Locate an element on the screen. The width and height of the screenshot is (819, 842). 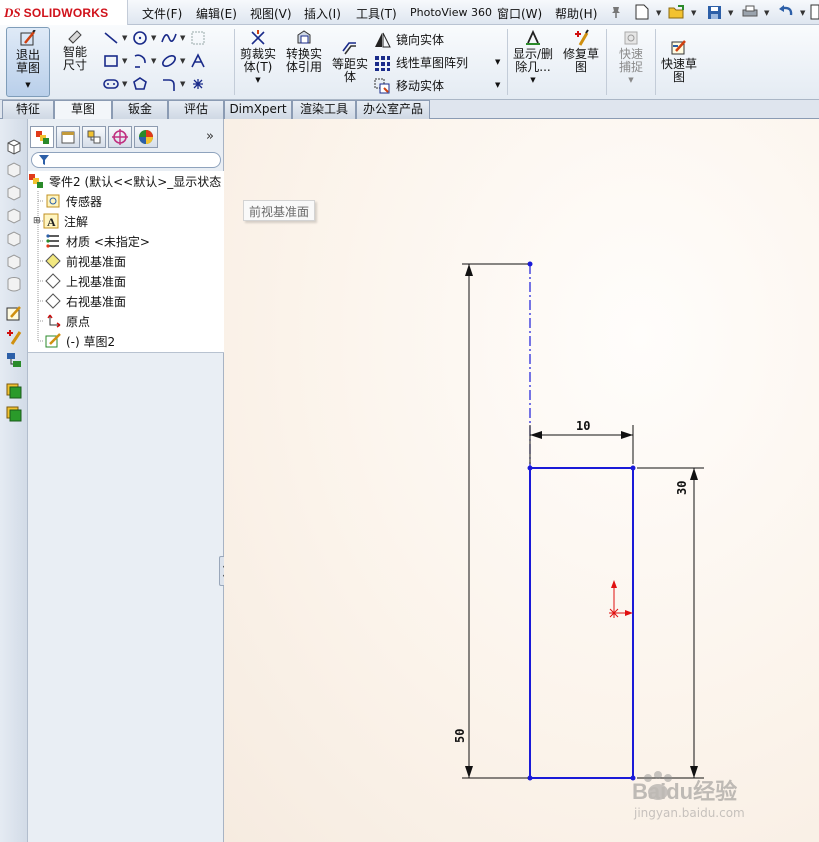
expand-tabs-icon: » is located at coordinates (210, 136).